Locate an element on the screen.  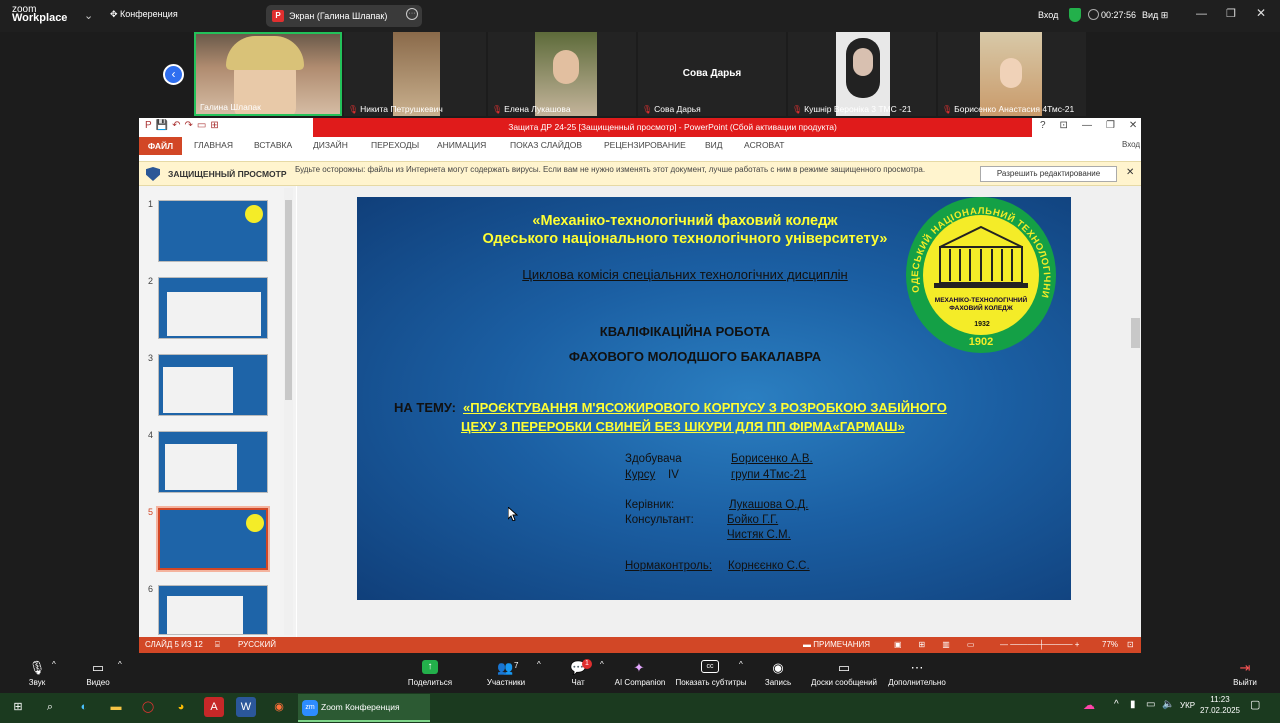
tab-view: ВИД is located at coordinates (714, 145).